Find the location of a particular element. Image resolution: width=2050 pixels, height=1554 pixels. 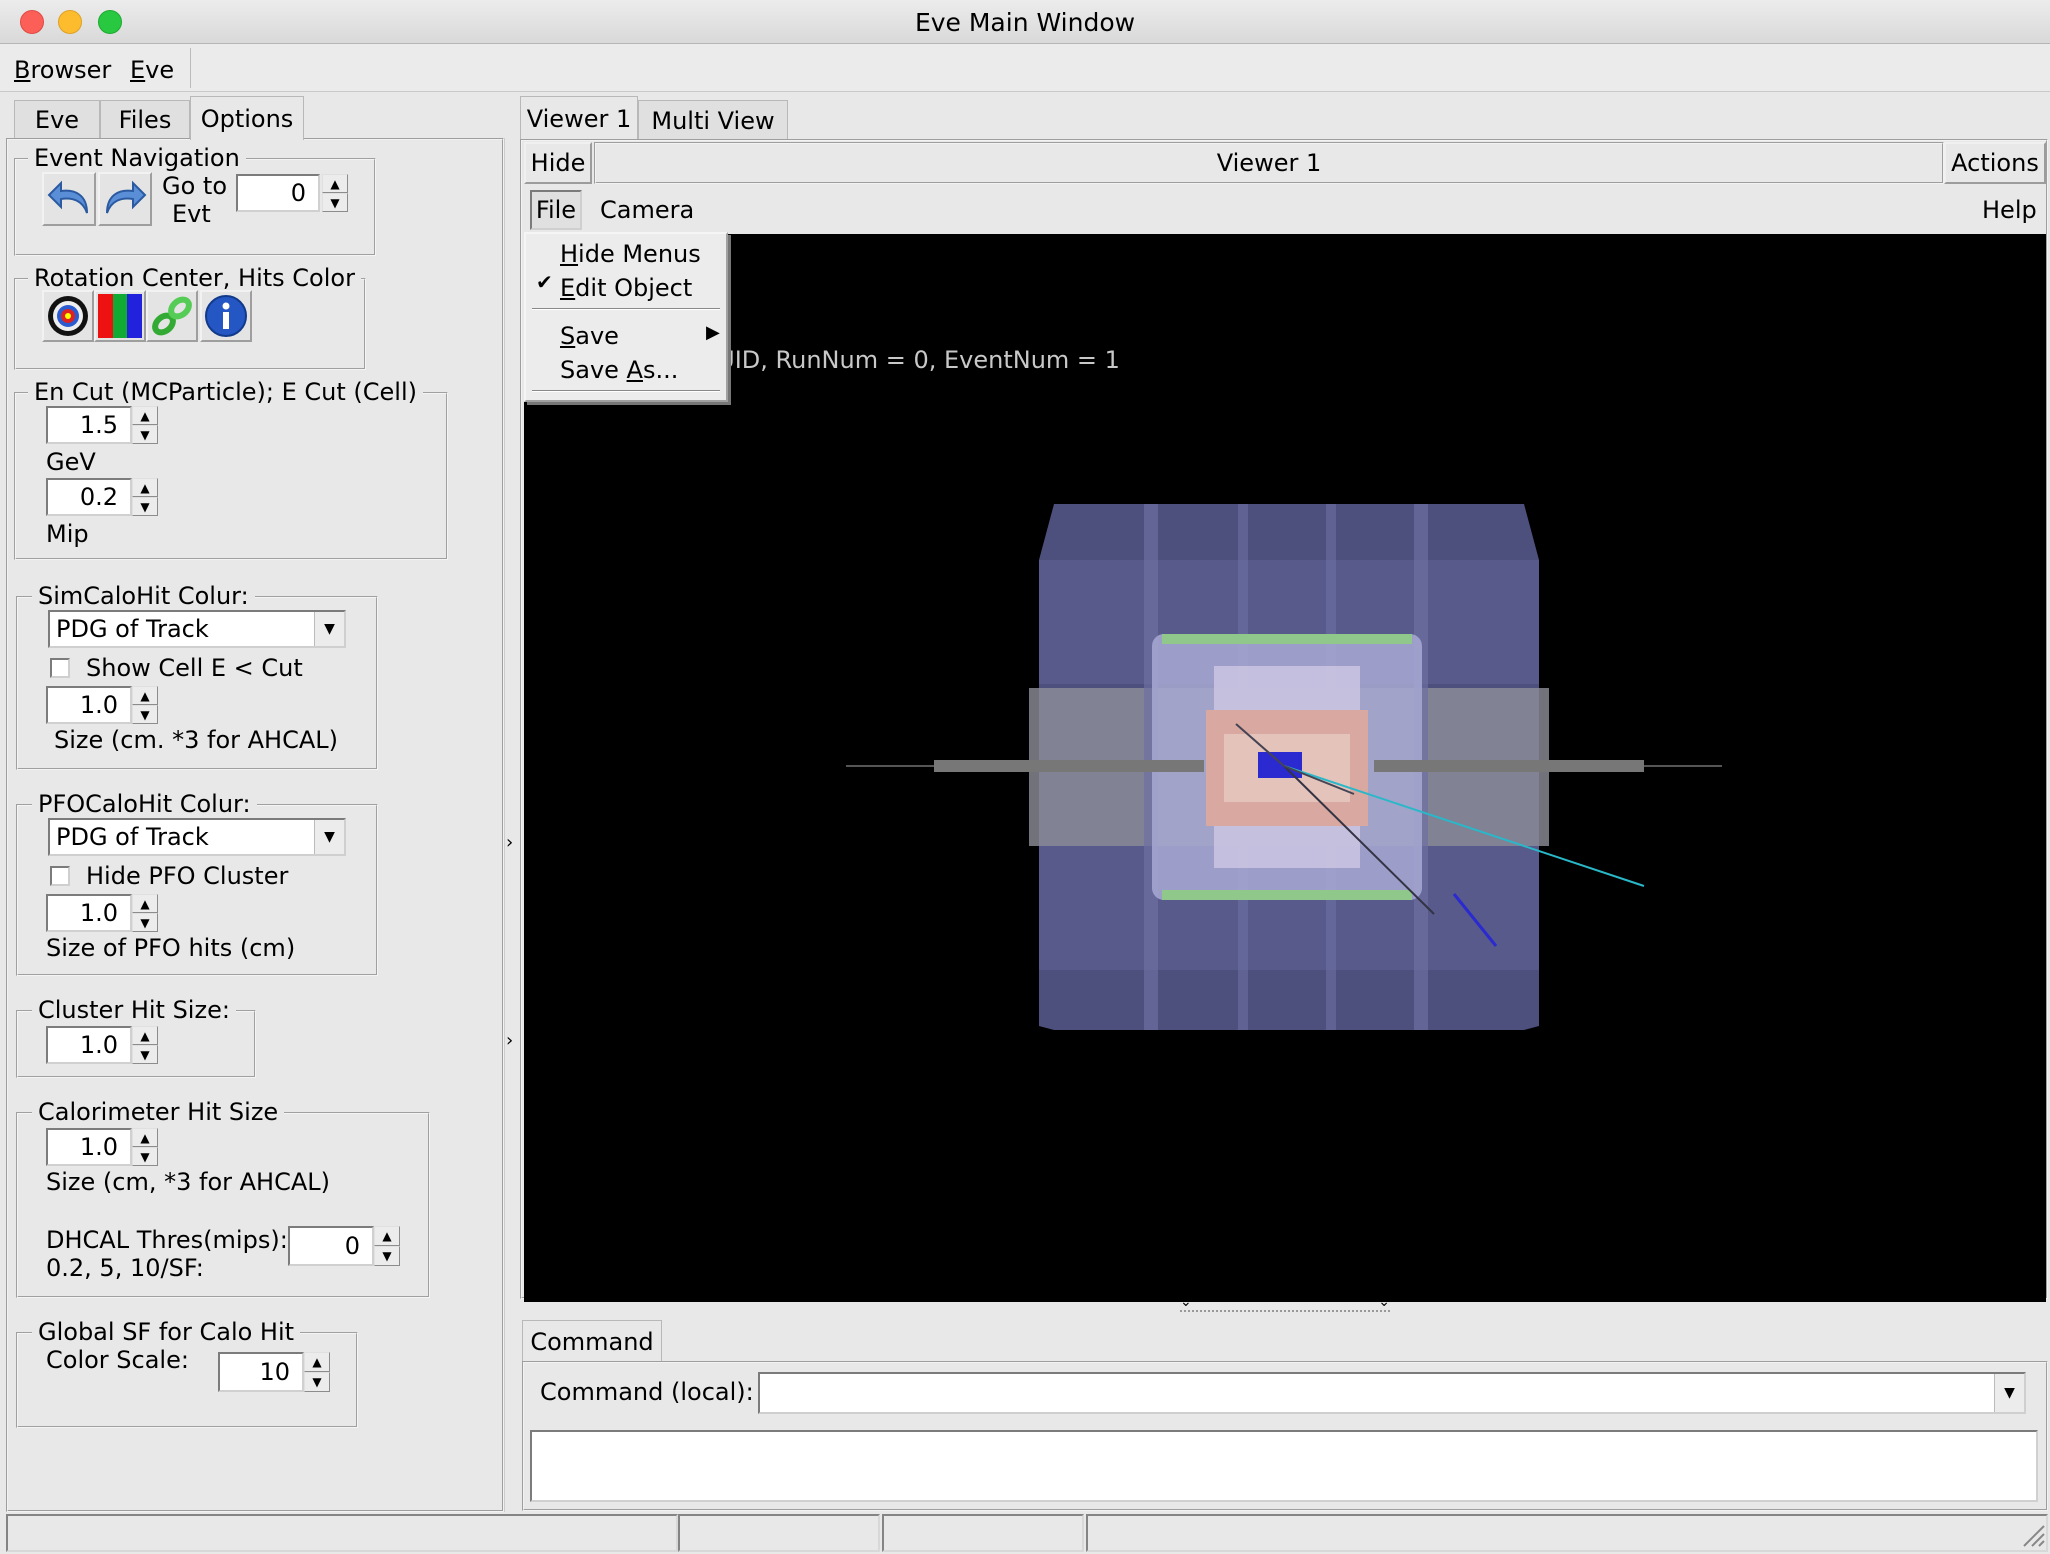

dhcal-threshold-stepper: ▲ ▼ is located at coordinates (387, 1246).